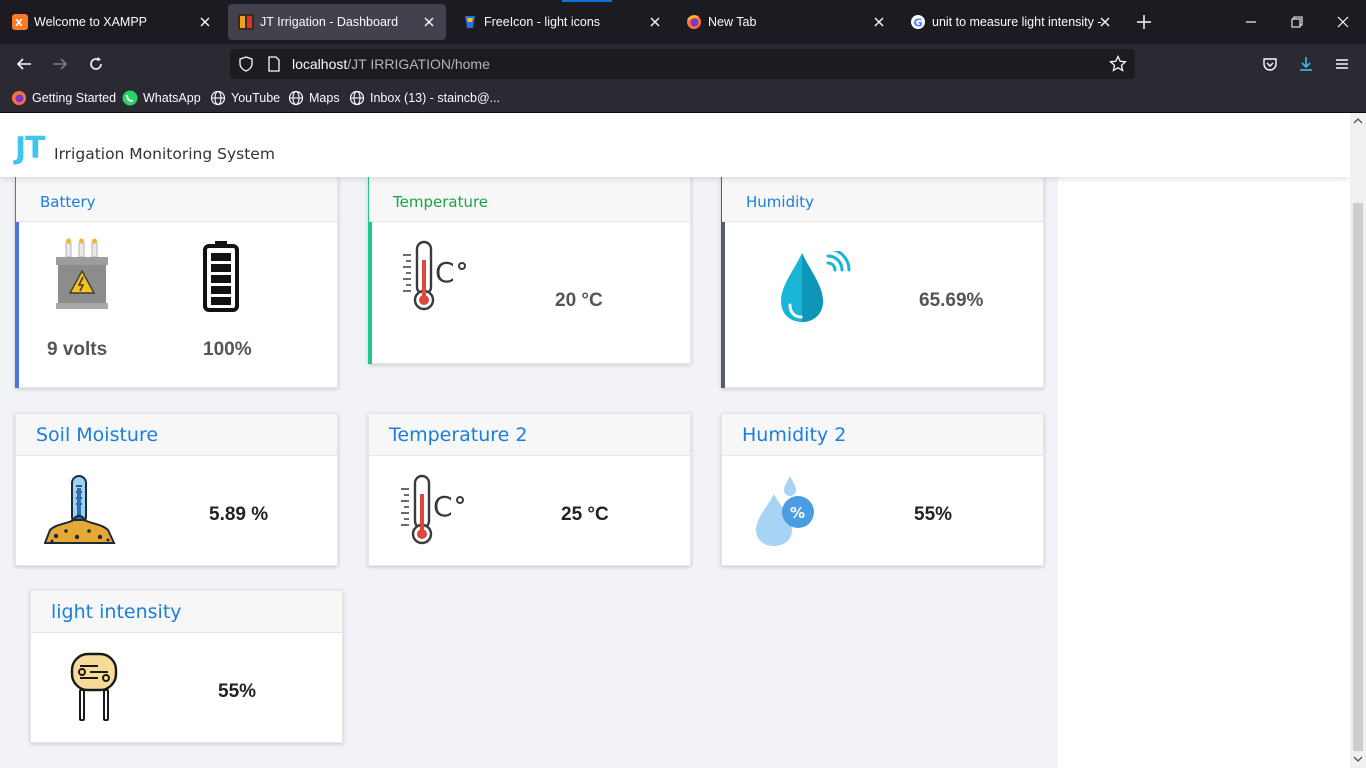 The width and height of the screenshot is (1366, 768). Describe the element at coordinates (542, 22) in the screenshot. I see `tab-label: FreeIcon - light icons` at that location.